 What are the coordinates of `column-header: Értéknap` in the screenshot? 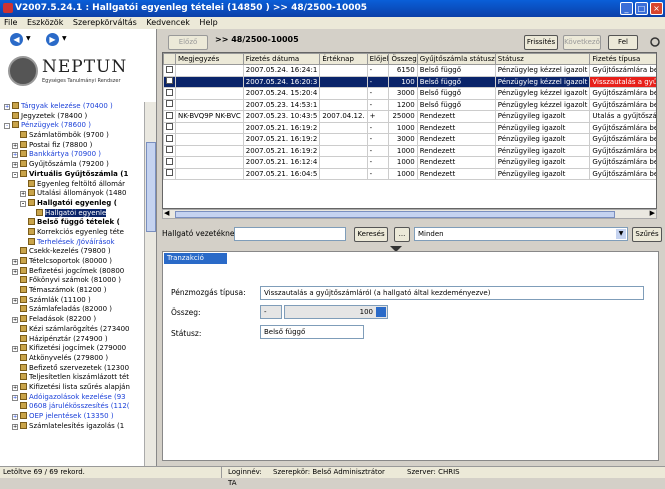 It's located at (343, 59).